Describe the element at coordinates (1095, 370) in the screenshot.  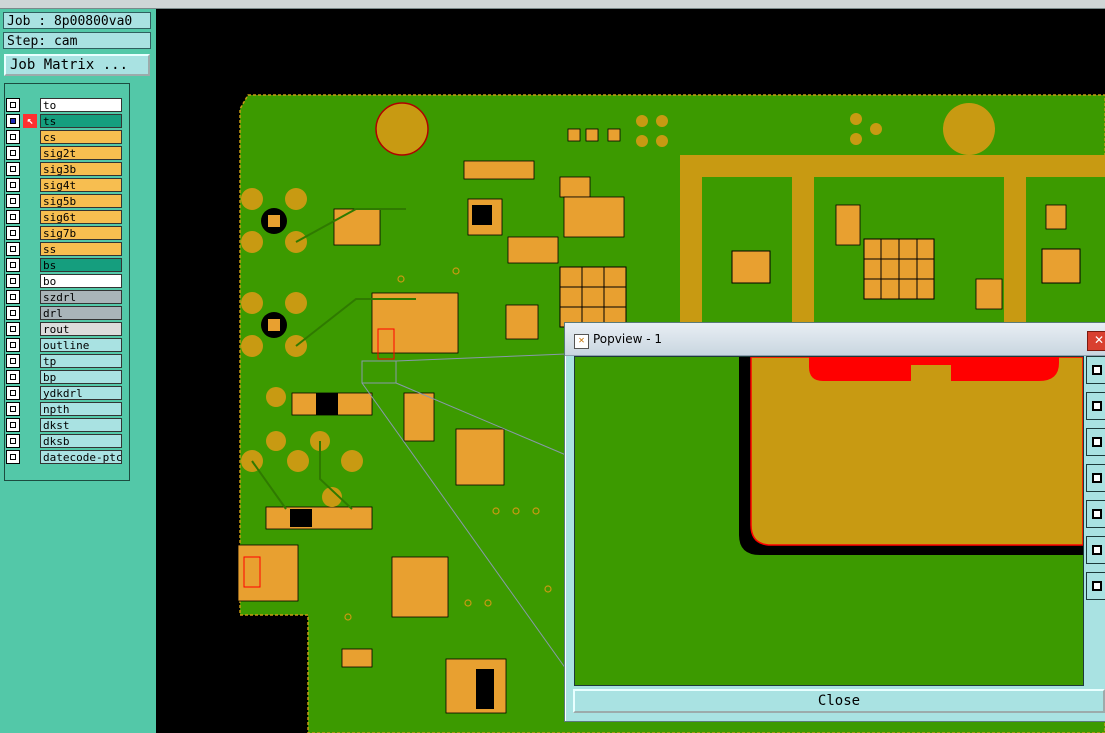
I see `zoom-fit-button` at that location.